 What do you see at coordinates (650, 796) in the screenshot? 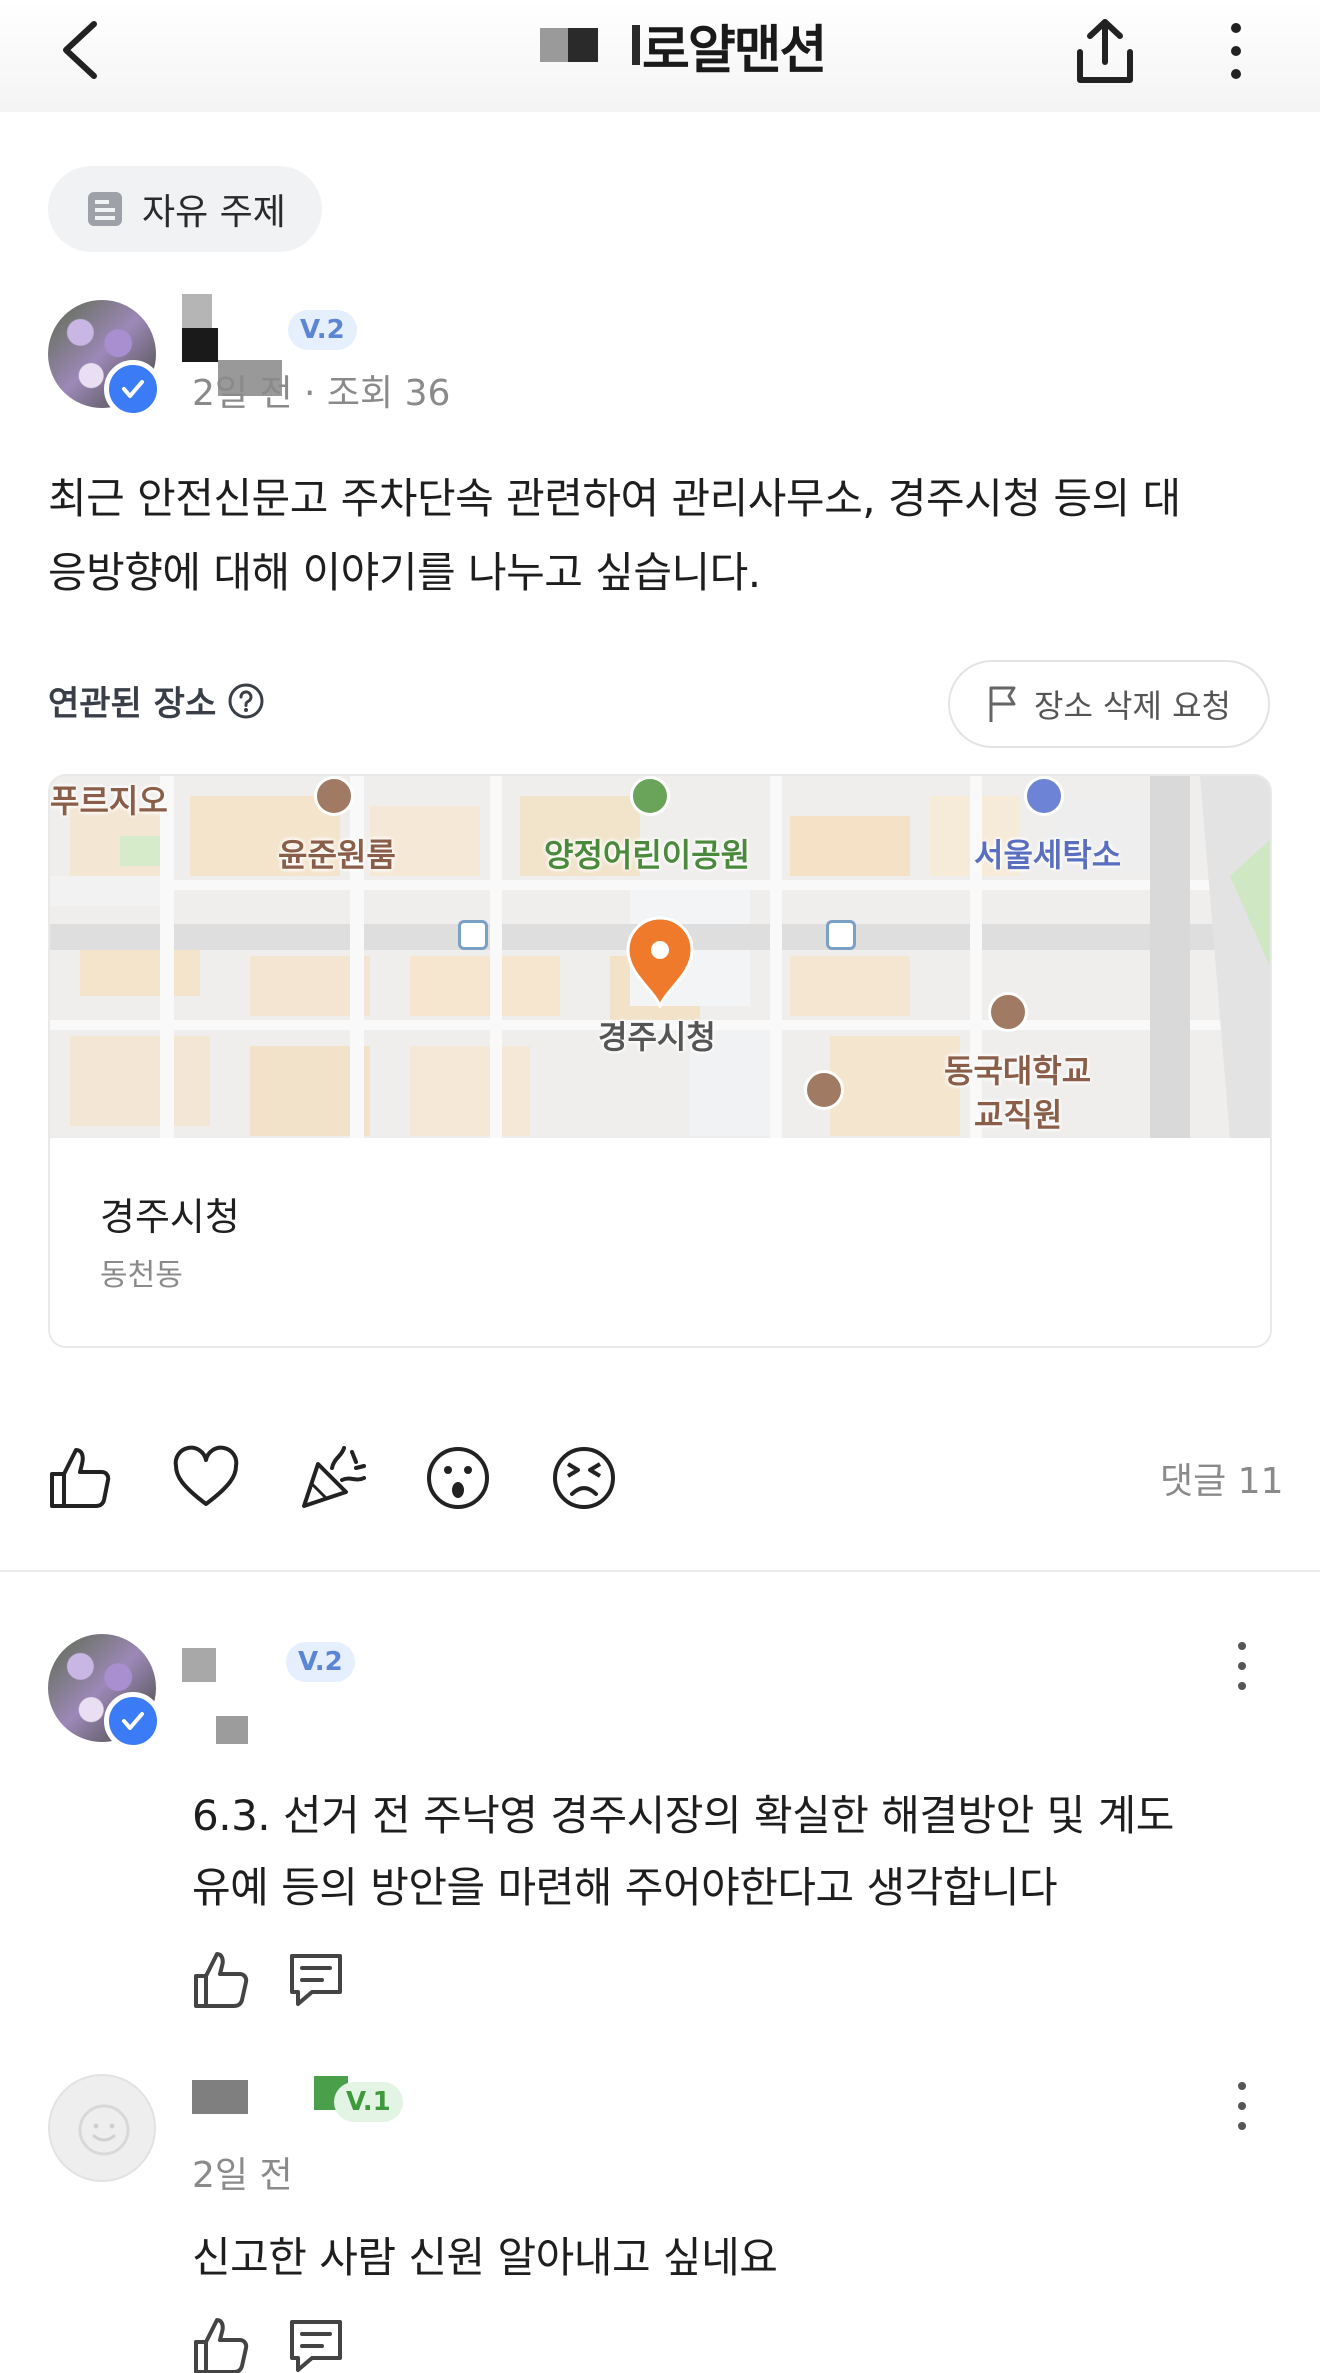
I see `park-icon` at bounding box center [650, 796].